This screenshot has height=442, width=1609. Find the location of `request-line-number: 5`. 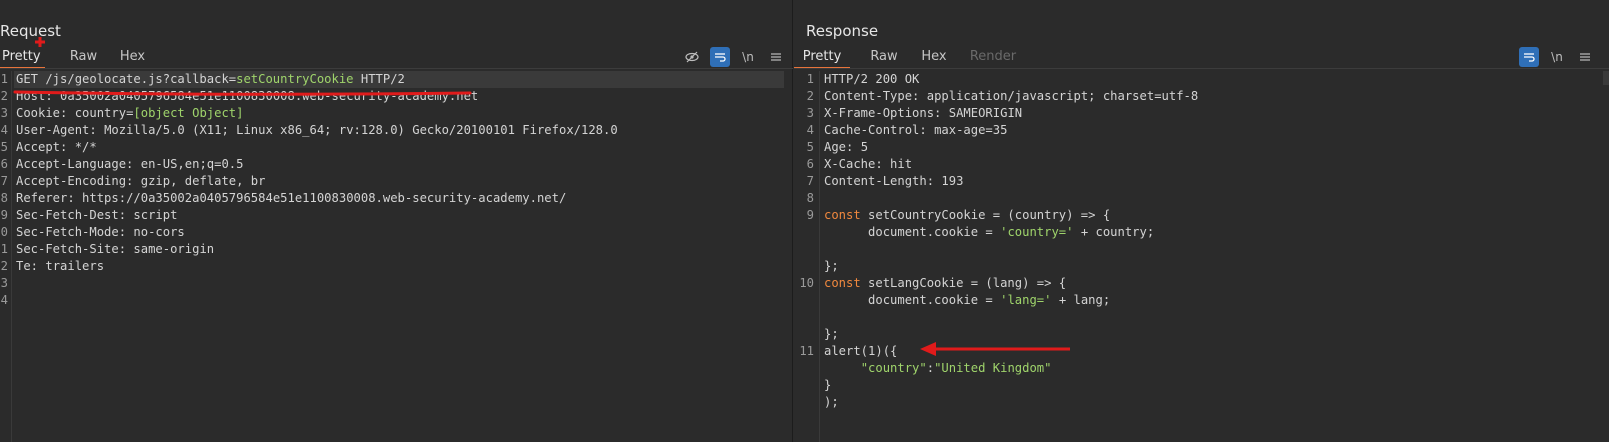

request-line-number: 5 is located at coordinates (4, 147).